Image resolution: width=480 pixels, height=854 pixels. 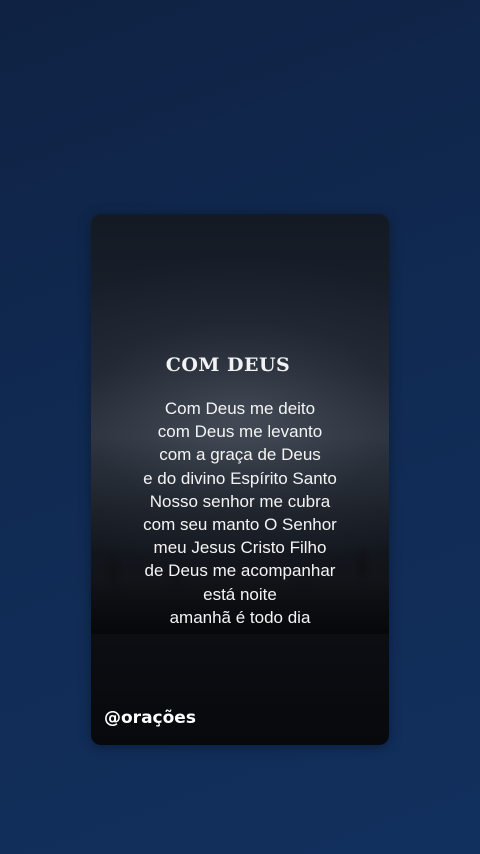 What do you see at coordinates (240, 408) in the screenshot?
I see `prayer-line: Com Deus me deito` at bounding box center [240, 408].